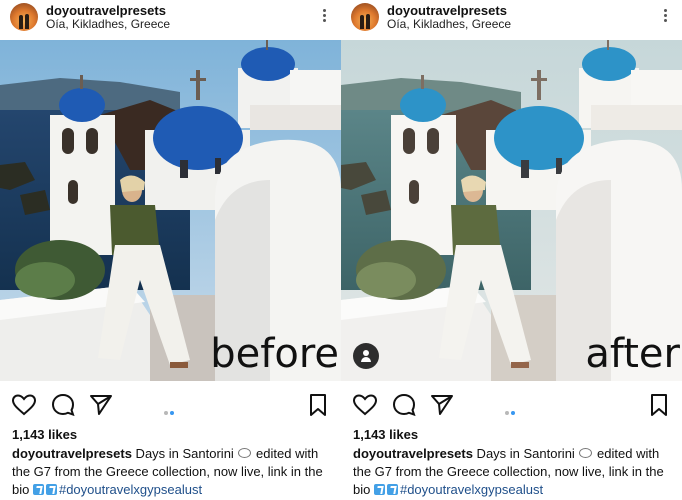 Image resolution: width=682 pixels, height=500 pixels. I want to click on person-tag-icon, so click(366, 356).